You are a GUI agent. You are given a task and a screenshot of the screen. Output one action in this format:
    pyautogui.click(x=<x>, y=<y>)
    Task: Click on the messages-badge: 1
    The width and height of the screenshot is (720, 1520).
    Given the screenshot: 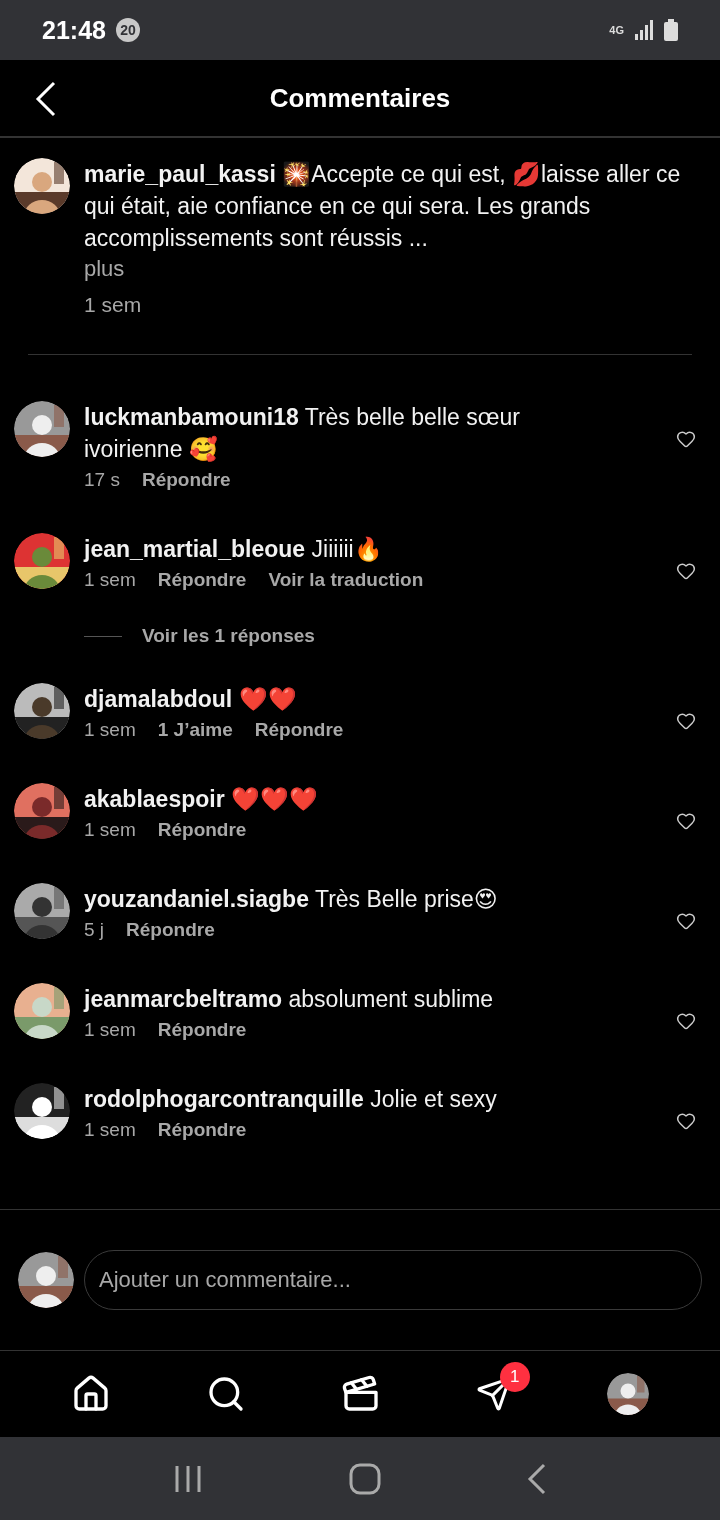 What is the action you would take?
    pyautogui.click(x=514, y=1377)
    